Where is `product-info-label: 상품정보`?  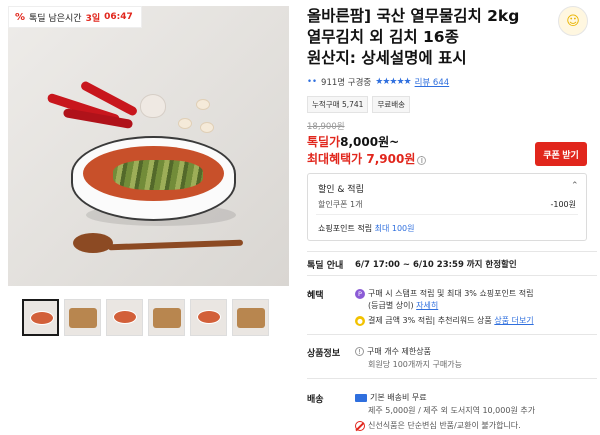 product-info-label: 상품정보 is located at coordinates (324, 354).